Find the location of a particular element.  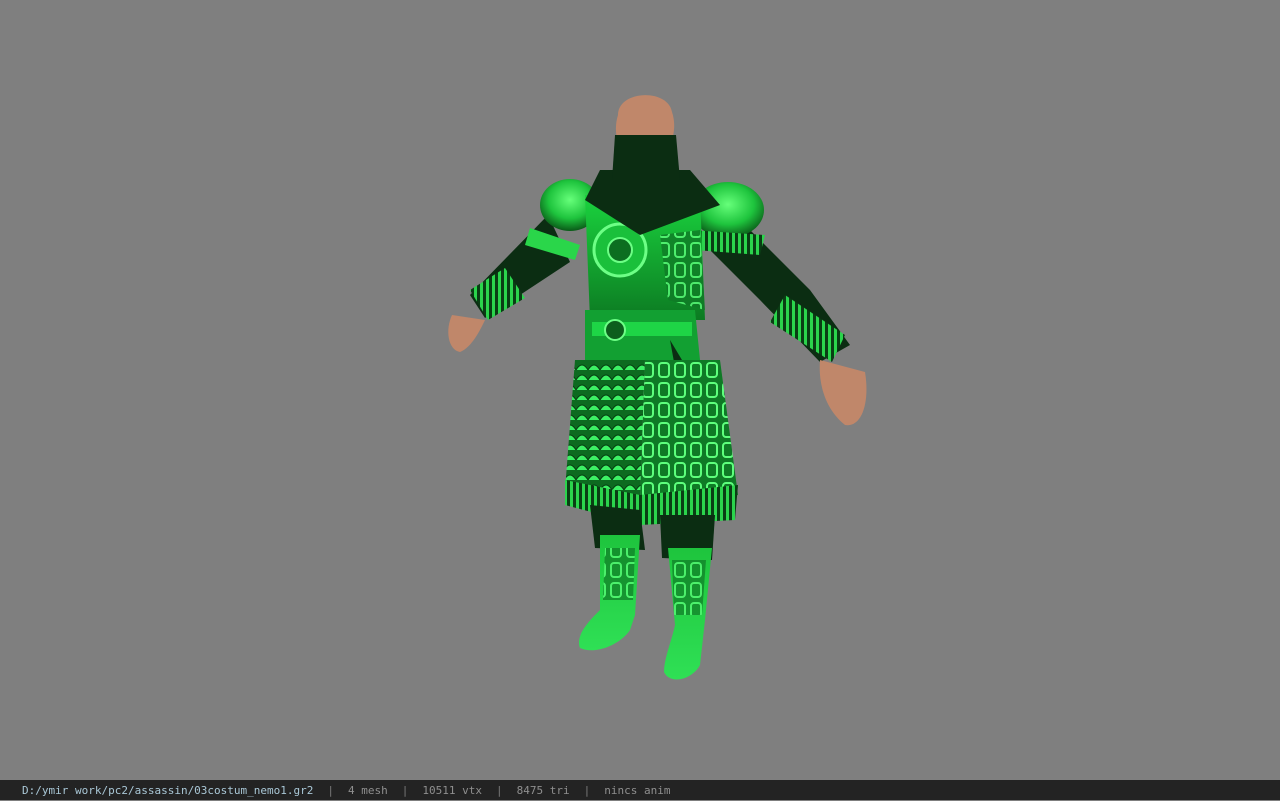

mesh-count: 4 mesh is located at coordinates (368, 790).